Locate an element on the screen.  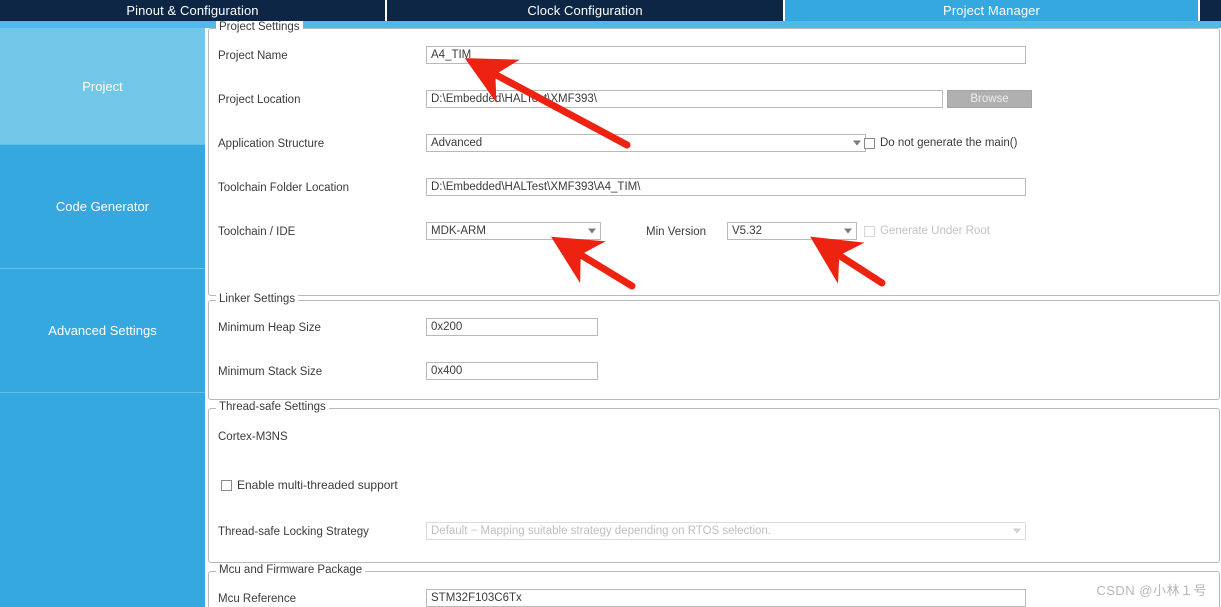
browse-button: Browse is located at coordinates (989, 99).